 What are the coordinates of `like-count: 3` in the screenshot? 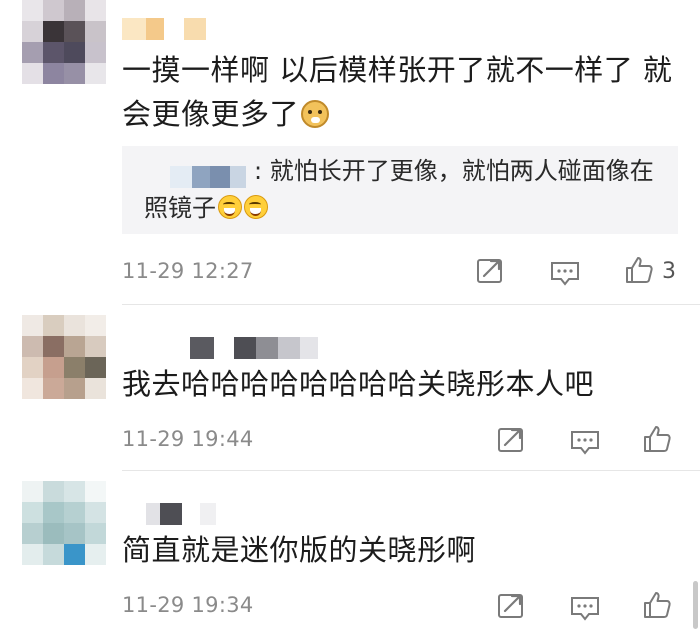 It's located at (669, 271).